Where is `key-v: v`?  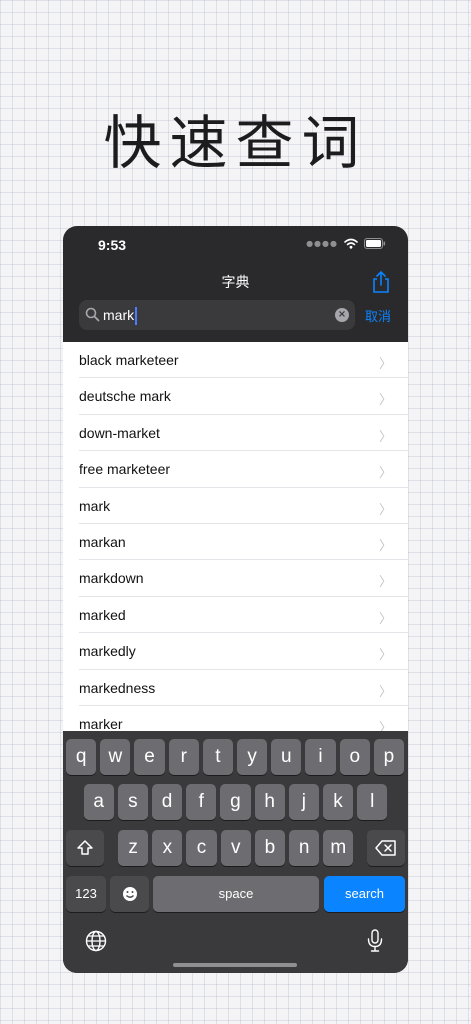 key-v: v is located at coordinates (235, 848).